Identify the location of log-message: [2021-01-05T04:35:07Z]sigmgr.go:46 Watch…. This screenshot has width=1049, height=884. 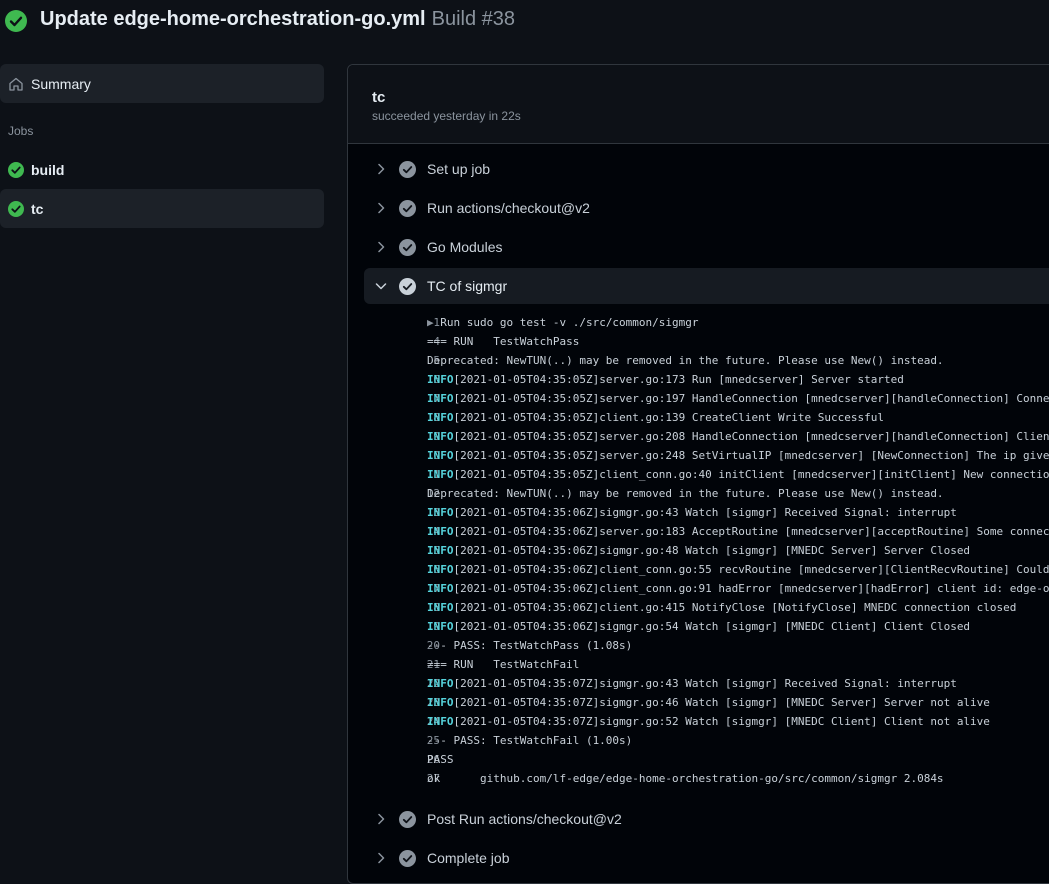
(722, 702).